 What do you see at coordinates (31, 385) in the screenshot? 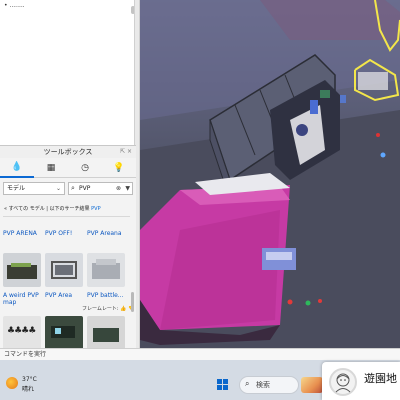
I see `weather-widget: 37°C 晴れ` at bounding box center [31, 385].